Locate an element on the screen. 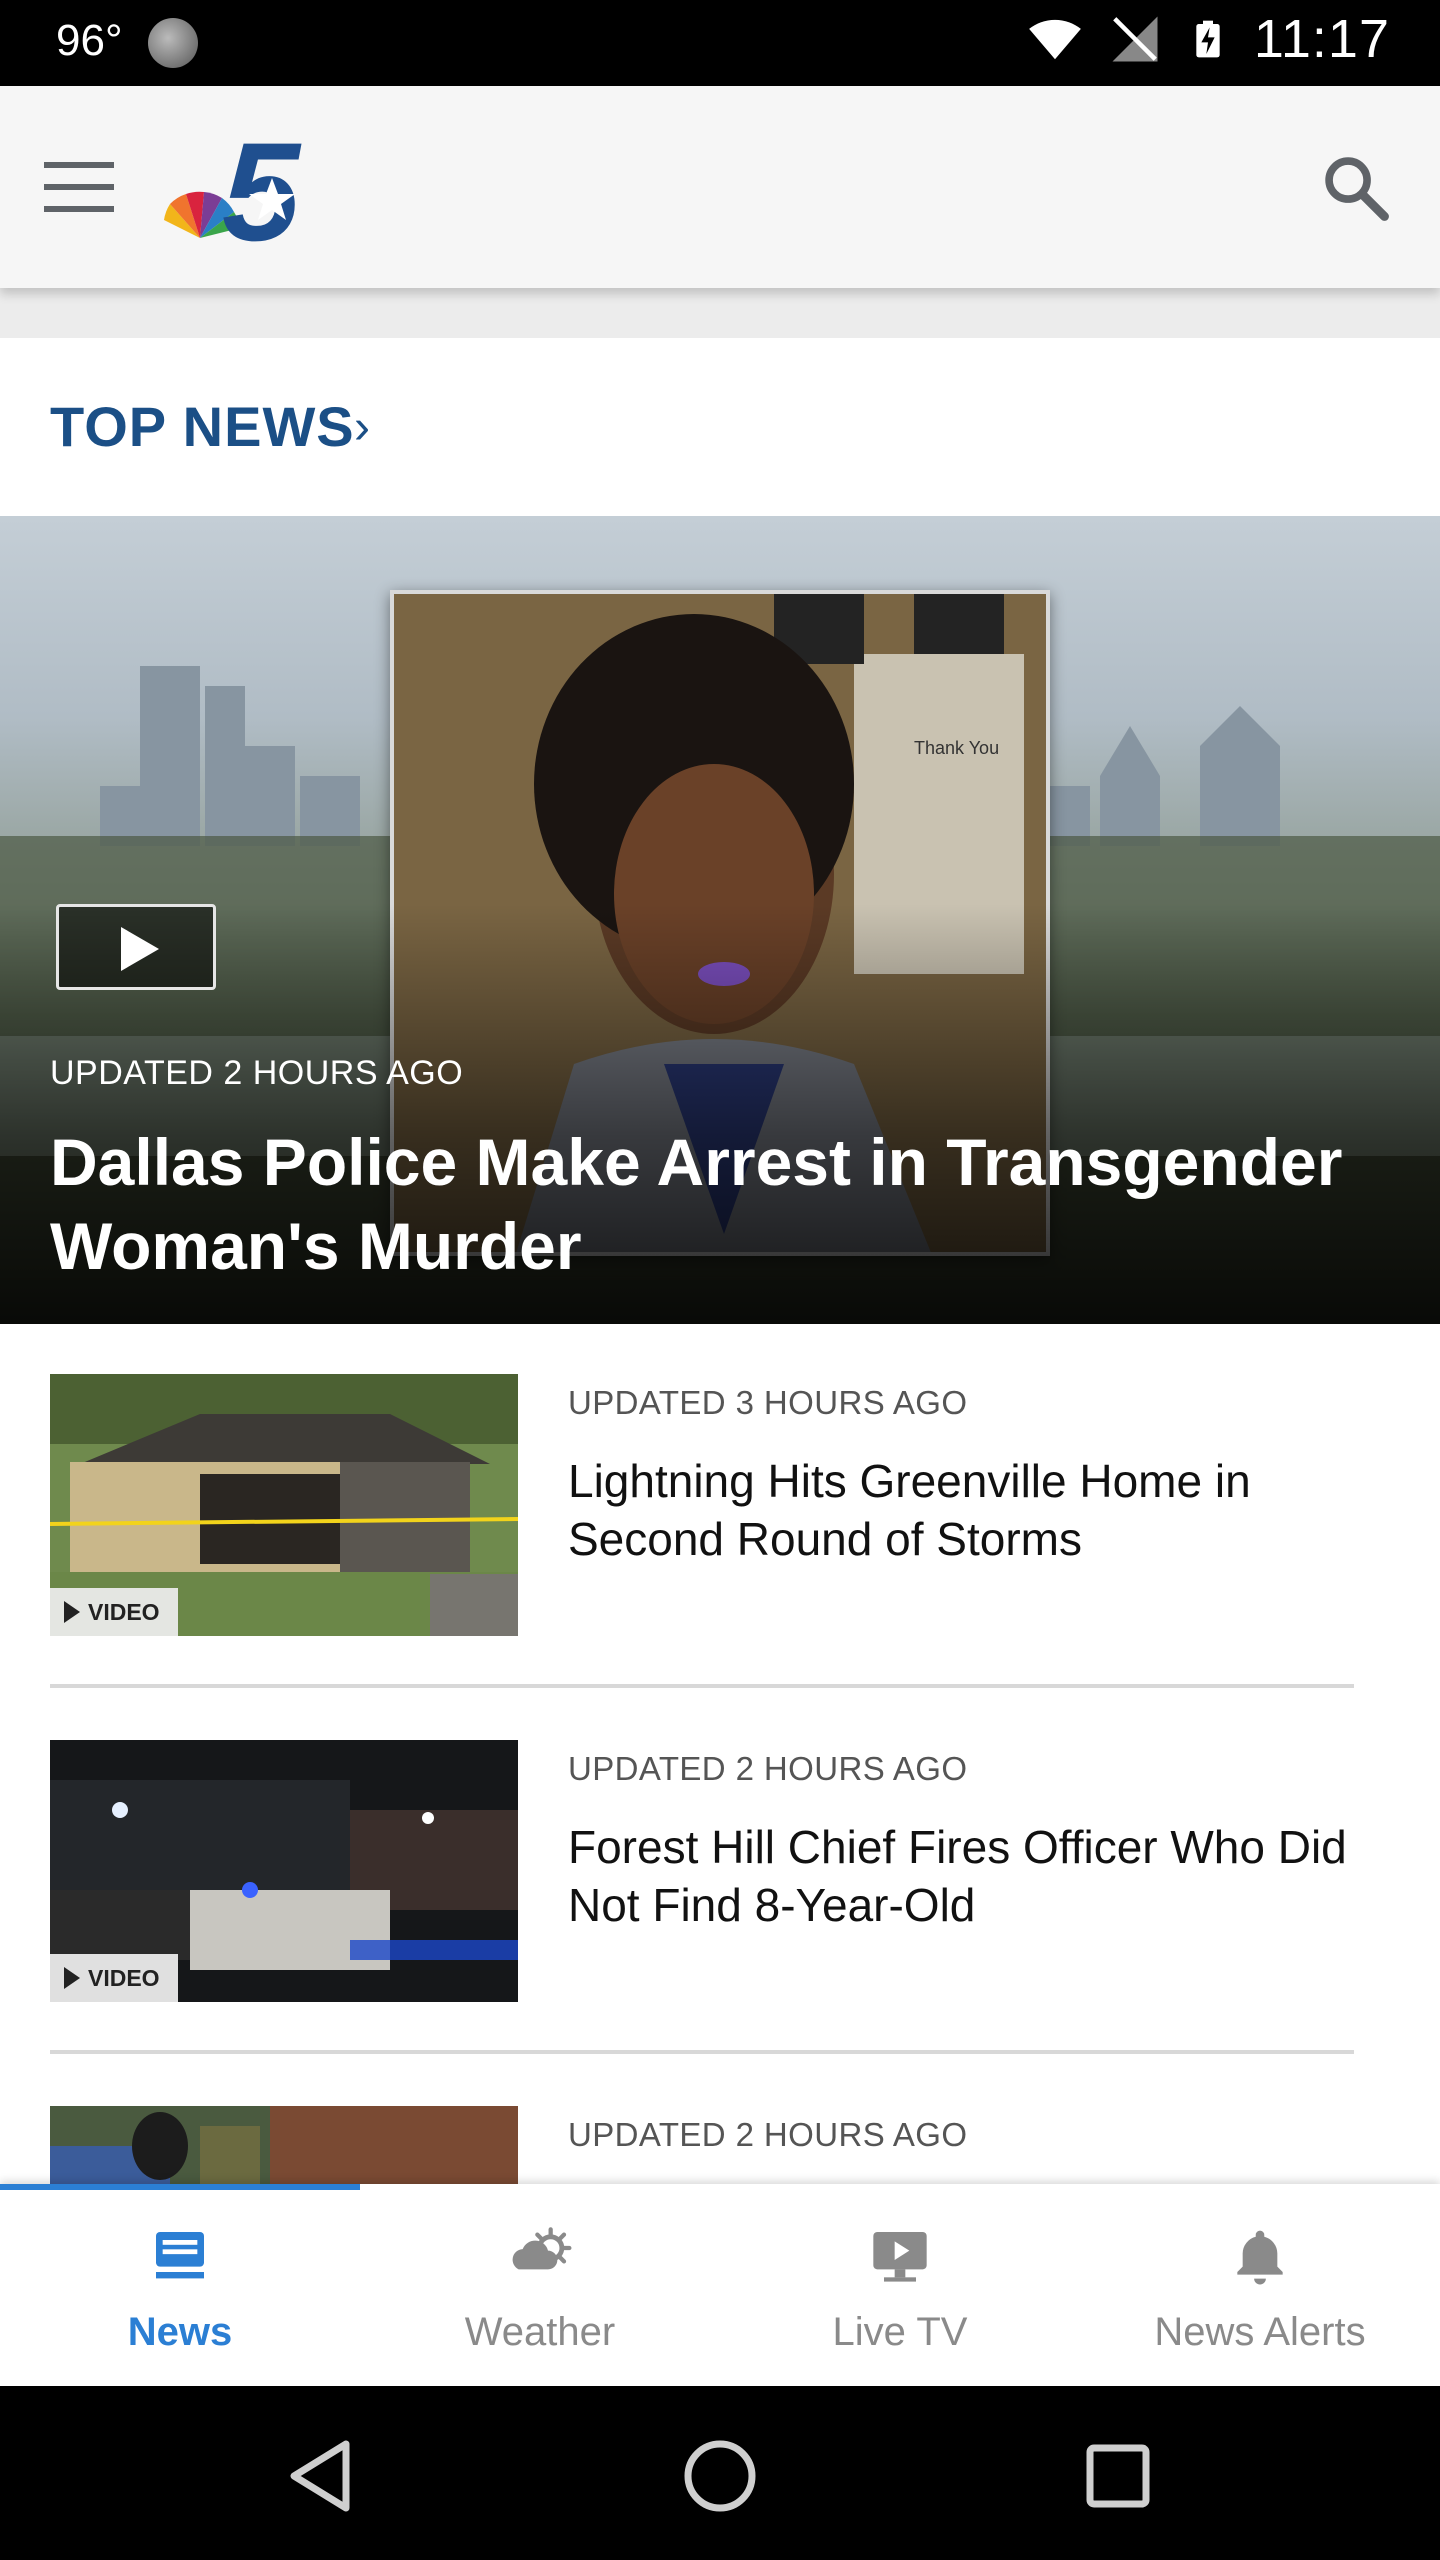  thumb-note-text: Thank You is located at coordinates (956, 748).